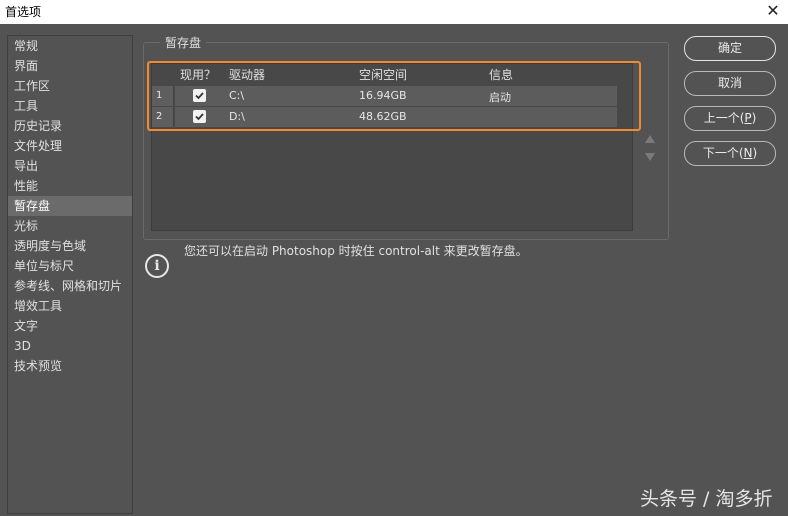 The width and height of the screenshot is (788, 516). What do you see at coordinates (70, 326) in the screenshot?
I see `sidebar-item-type: 文字` at bounding box center [70, 326].